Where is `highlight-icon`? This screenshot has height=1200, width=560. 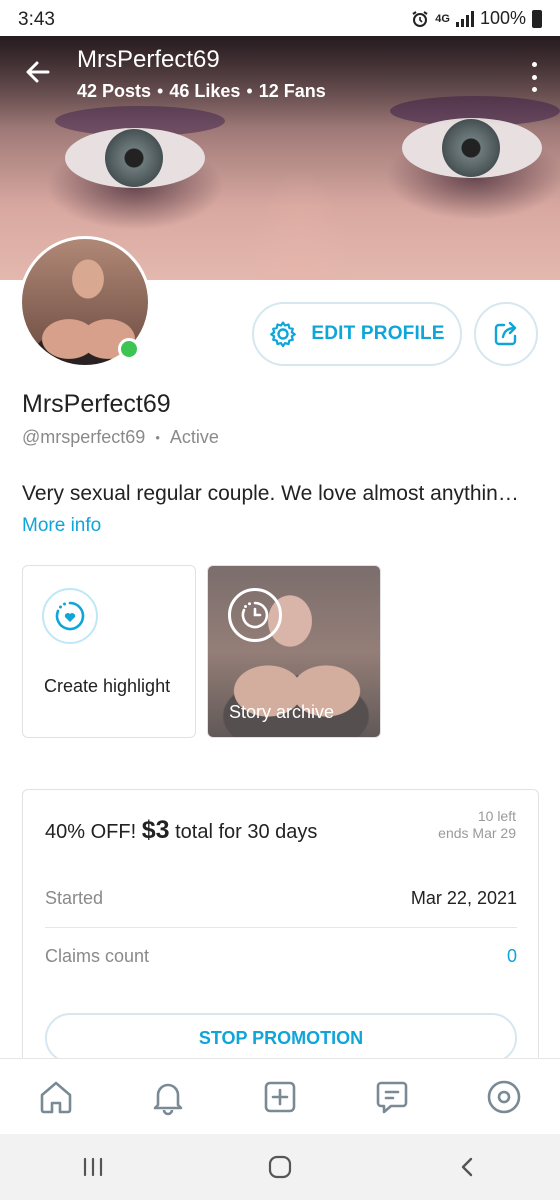
highlight-icon is located at coordinates (70, 616).